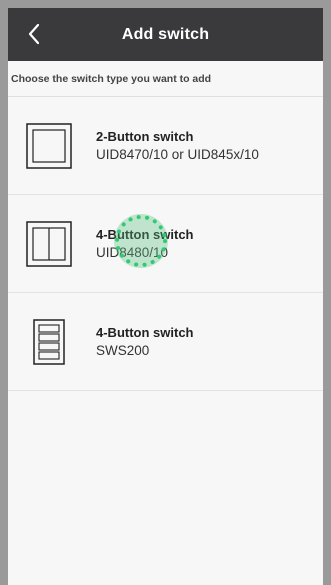 The height and width of the screenshot is (585, 331). I want to click on switch-name: 4-Button switch, so click(145, 332).